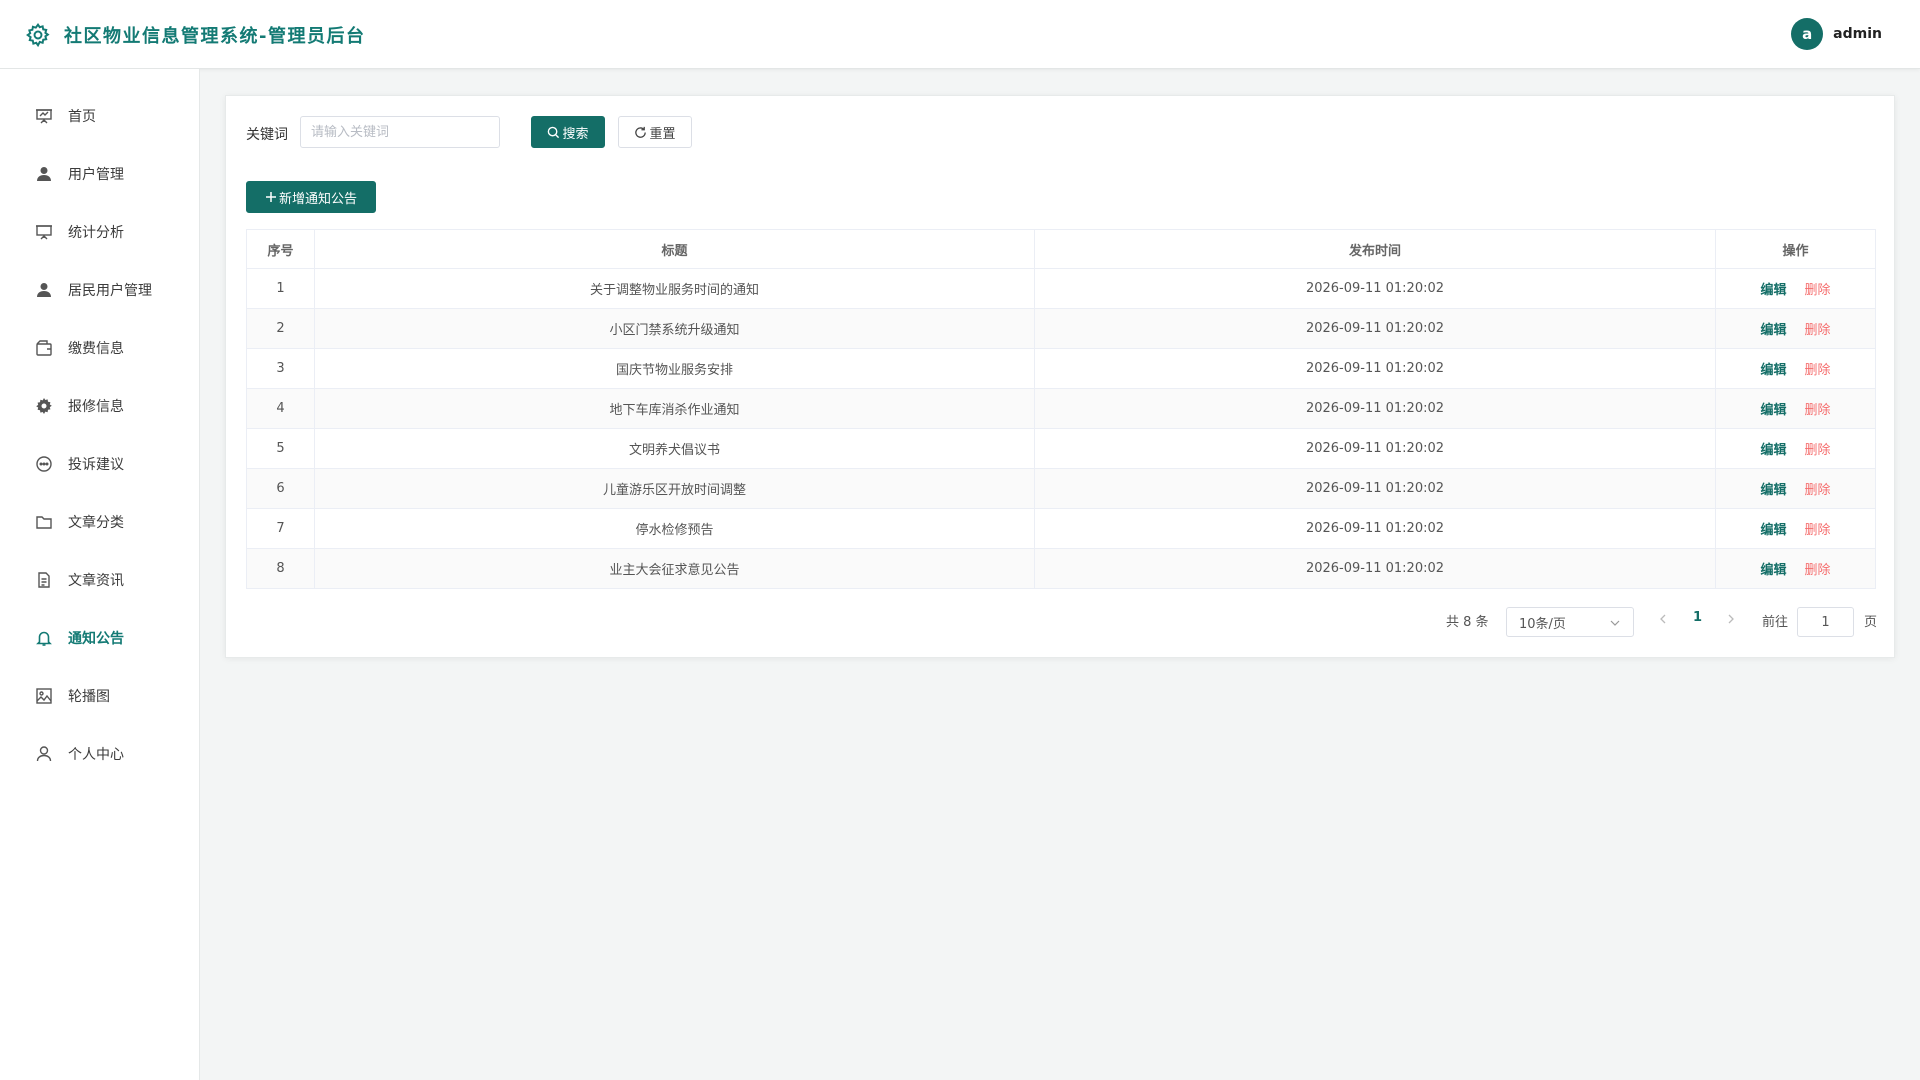 The height and width of the screenshot is (1080, 1920). What do you see at coordinates (1570, 622) in the screenshot?
I see `page-size-select: 10条/页` at bounding box center [1570, 622].